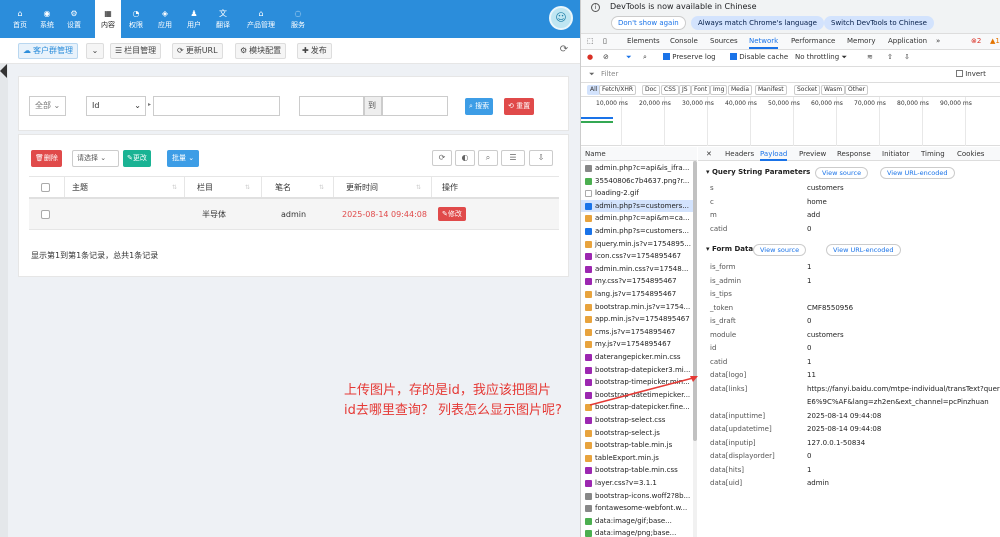 The height and width of the screenshot is (537, 1000). Describe the element at coordinates (629, 57) in the screenshot. I see `filter-icon: ⏷` at that location.